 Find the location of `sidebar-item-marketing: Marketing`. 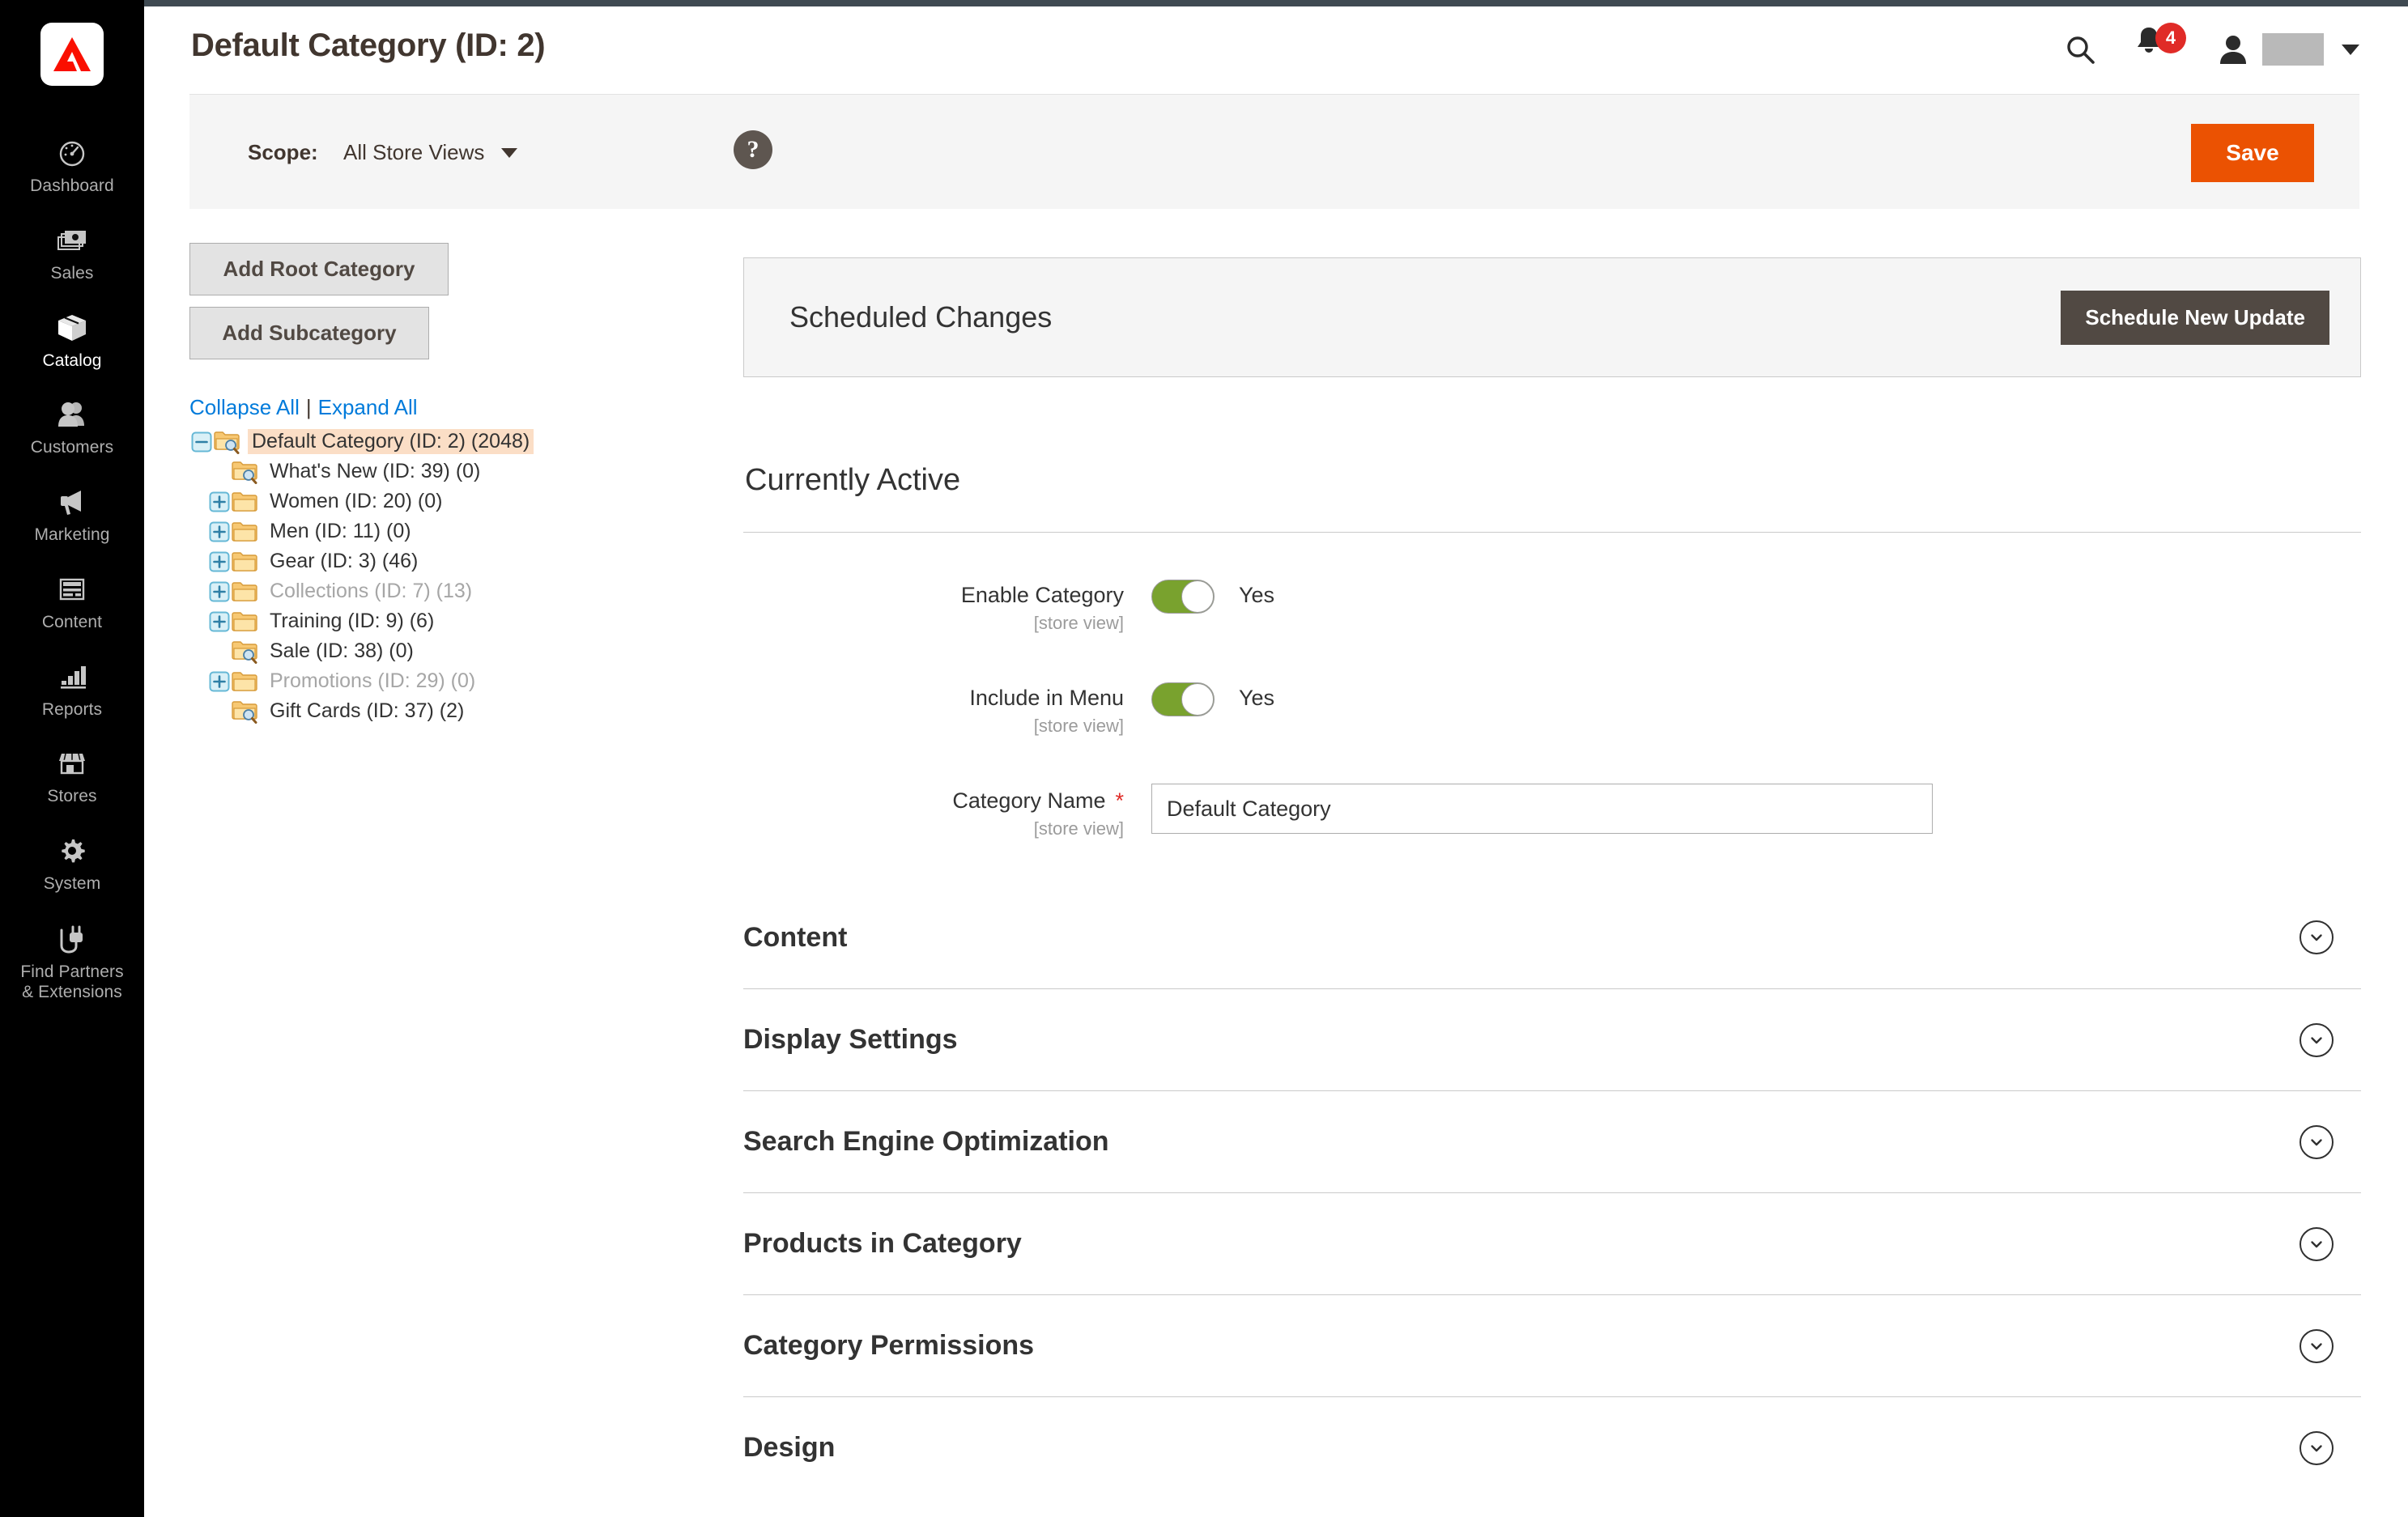

sidebar-item-marketing: Marketing is located at coordinates (72, 515).